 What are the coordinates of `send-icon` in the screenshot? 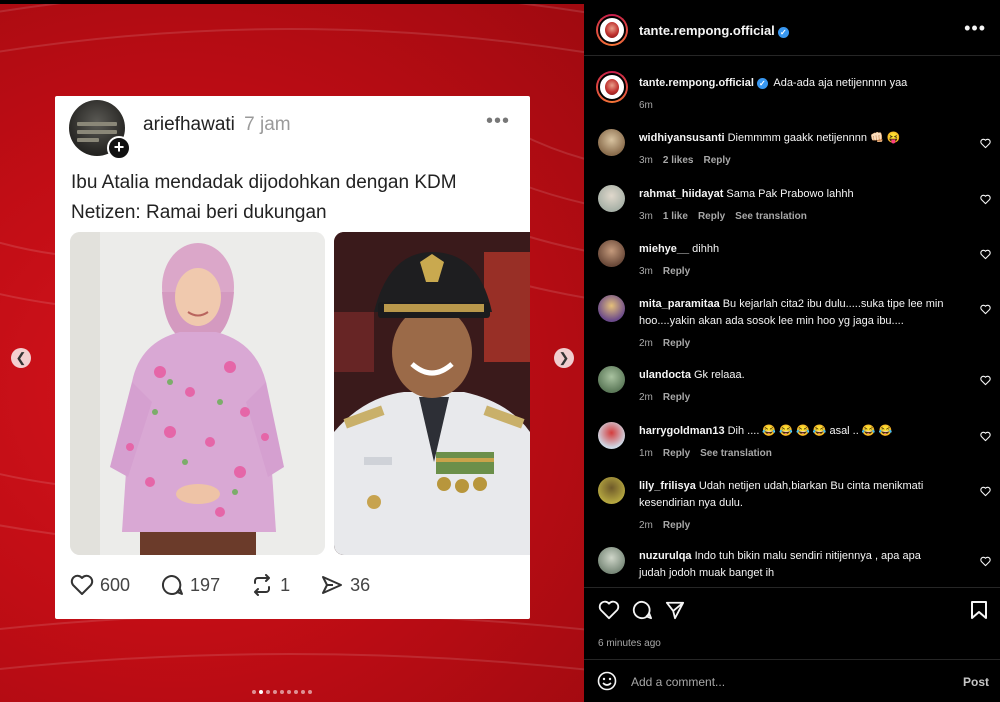 It's located at (332, 585).